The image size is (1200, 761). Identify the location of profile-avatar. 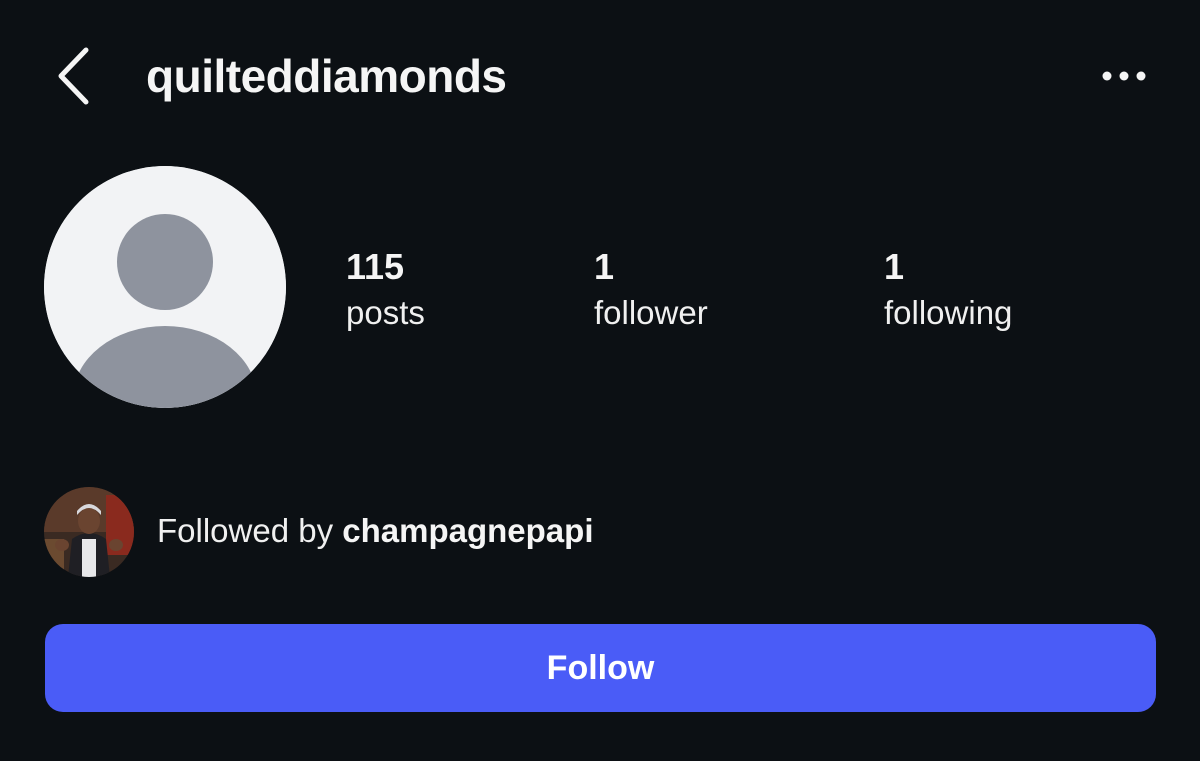
(165, 287).